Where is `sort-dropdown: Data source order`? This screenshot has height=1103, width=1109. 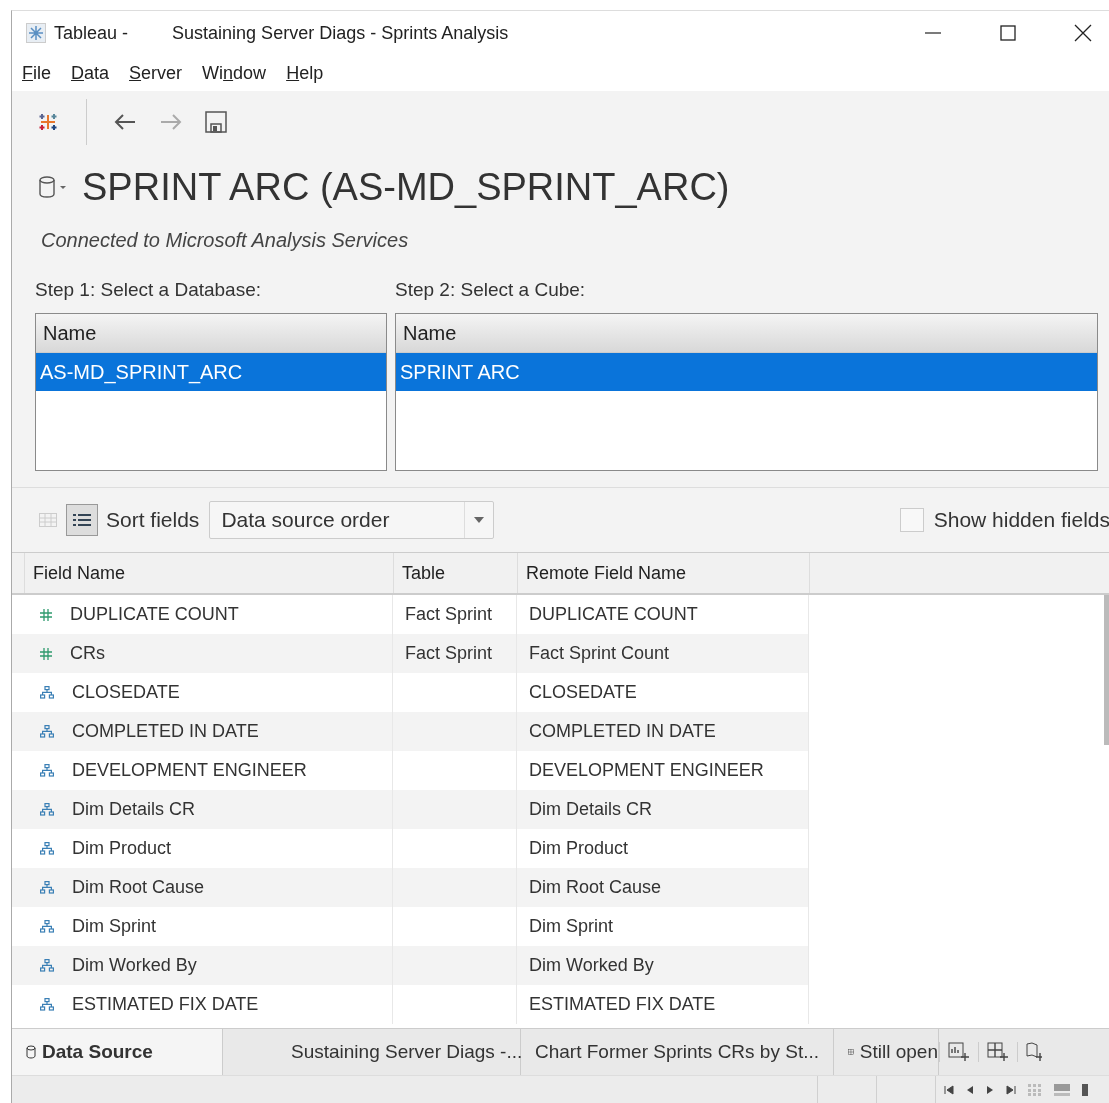 sort-dropdown: Data source order is located at coordinates (352, 520).